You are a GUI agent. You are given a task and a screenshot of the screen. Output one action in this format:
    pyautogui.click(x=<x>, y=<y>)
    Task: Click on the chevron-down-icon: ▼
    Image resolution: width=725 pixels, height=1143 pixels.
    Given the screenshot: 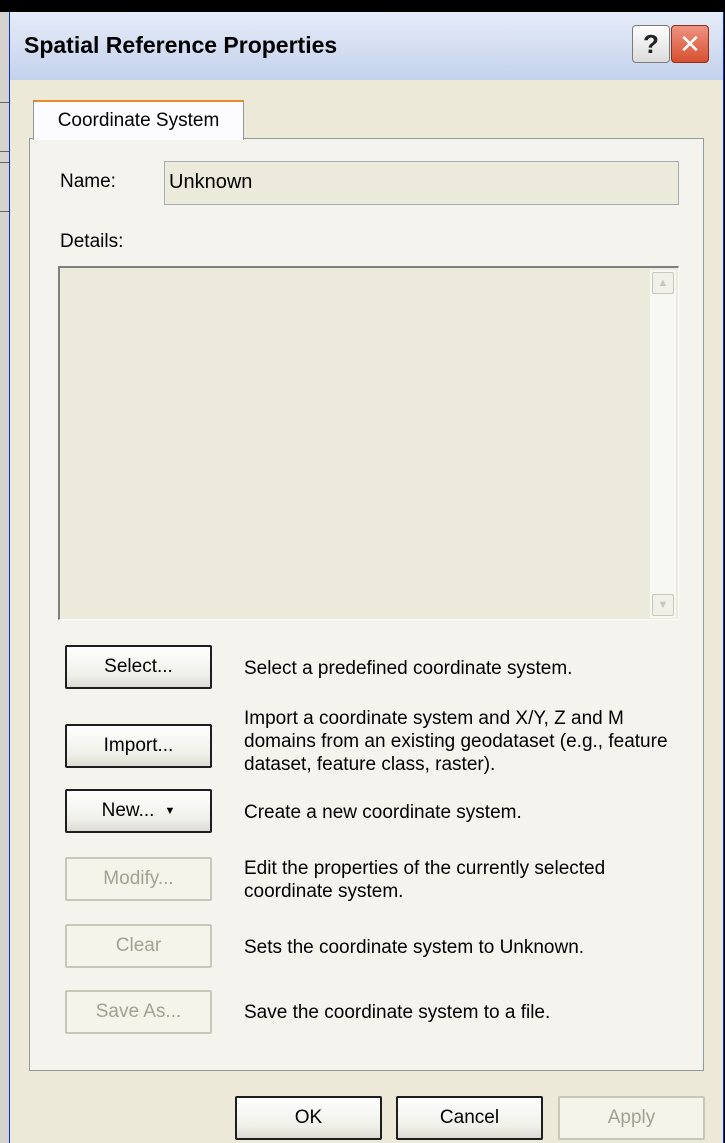 What is the action you would take?
    pyautogui.click(x=663, y=605)
    